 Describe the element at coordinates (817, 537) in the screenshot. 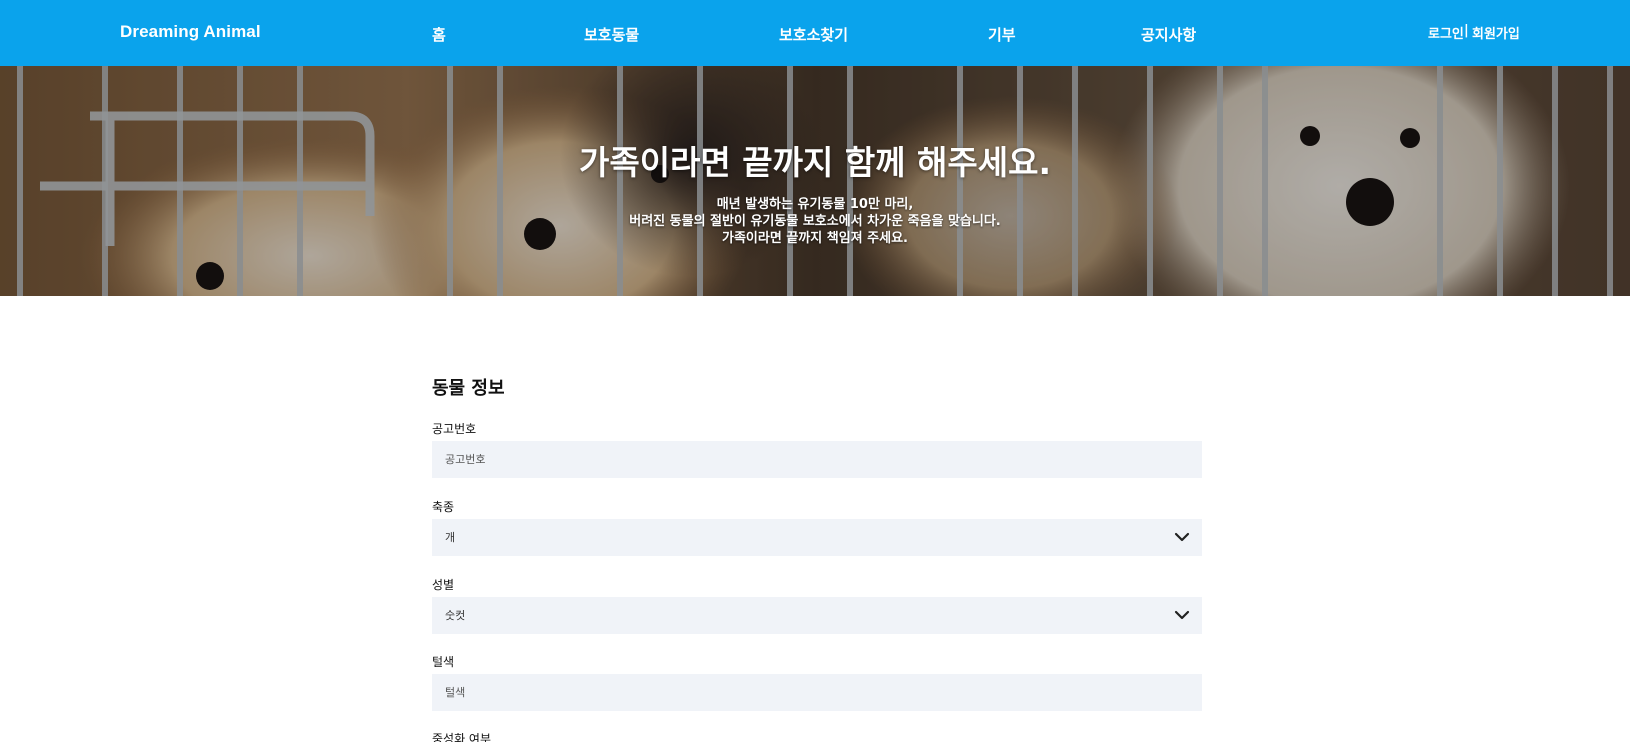

I see `species-select: 개` at that location.